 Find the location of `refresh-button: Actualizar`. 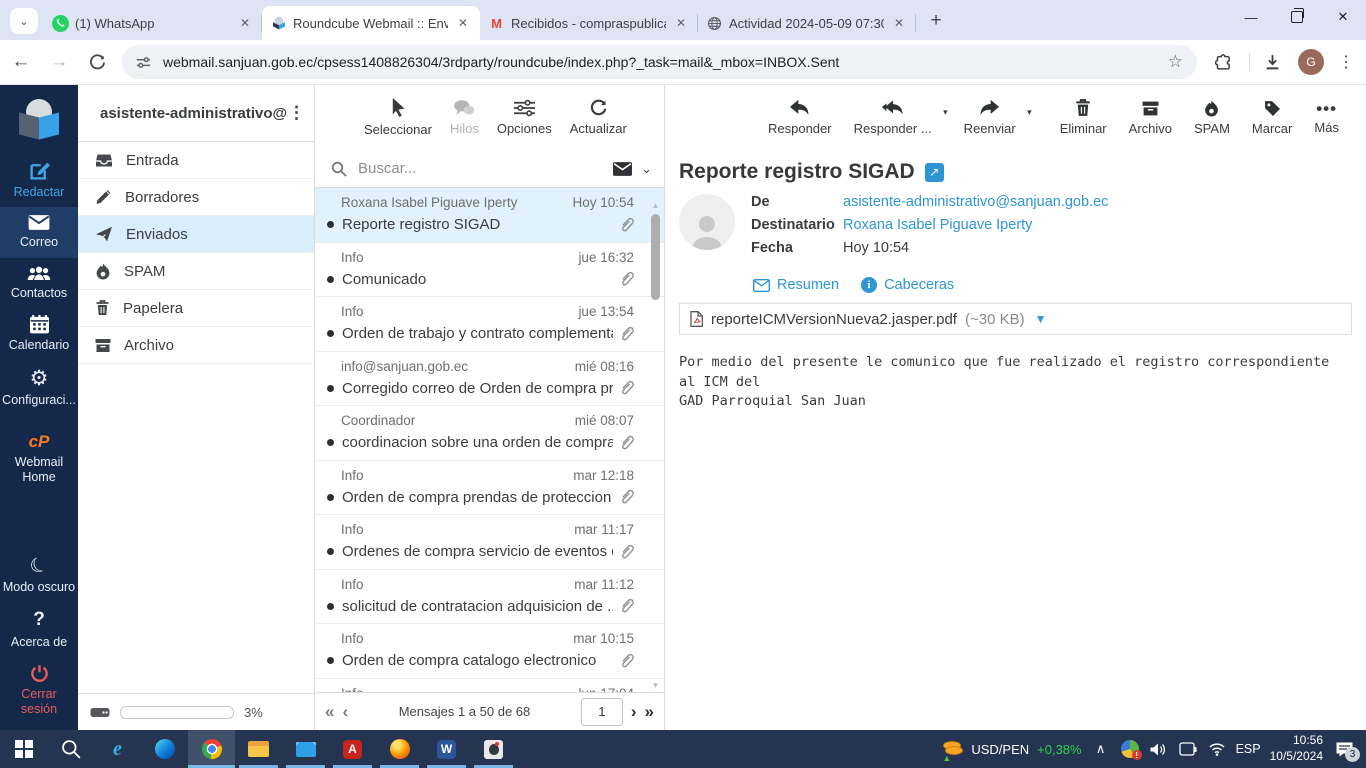

refresh-button: Actualizar is located at coordinates (598, 117).